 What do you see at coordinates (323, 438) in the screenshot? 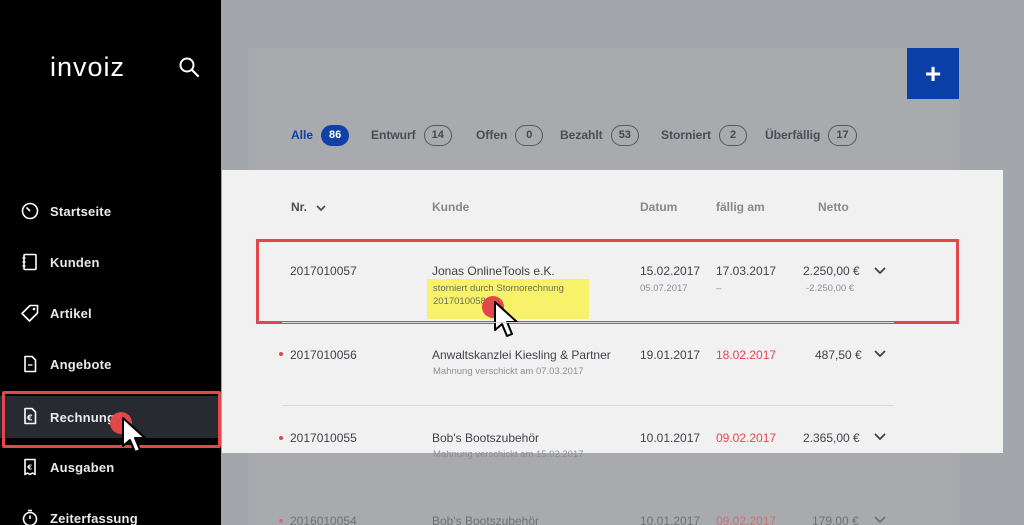
I see `invoice-number: 2017010055` at bounding box center [323, 438].